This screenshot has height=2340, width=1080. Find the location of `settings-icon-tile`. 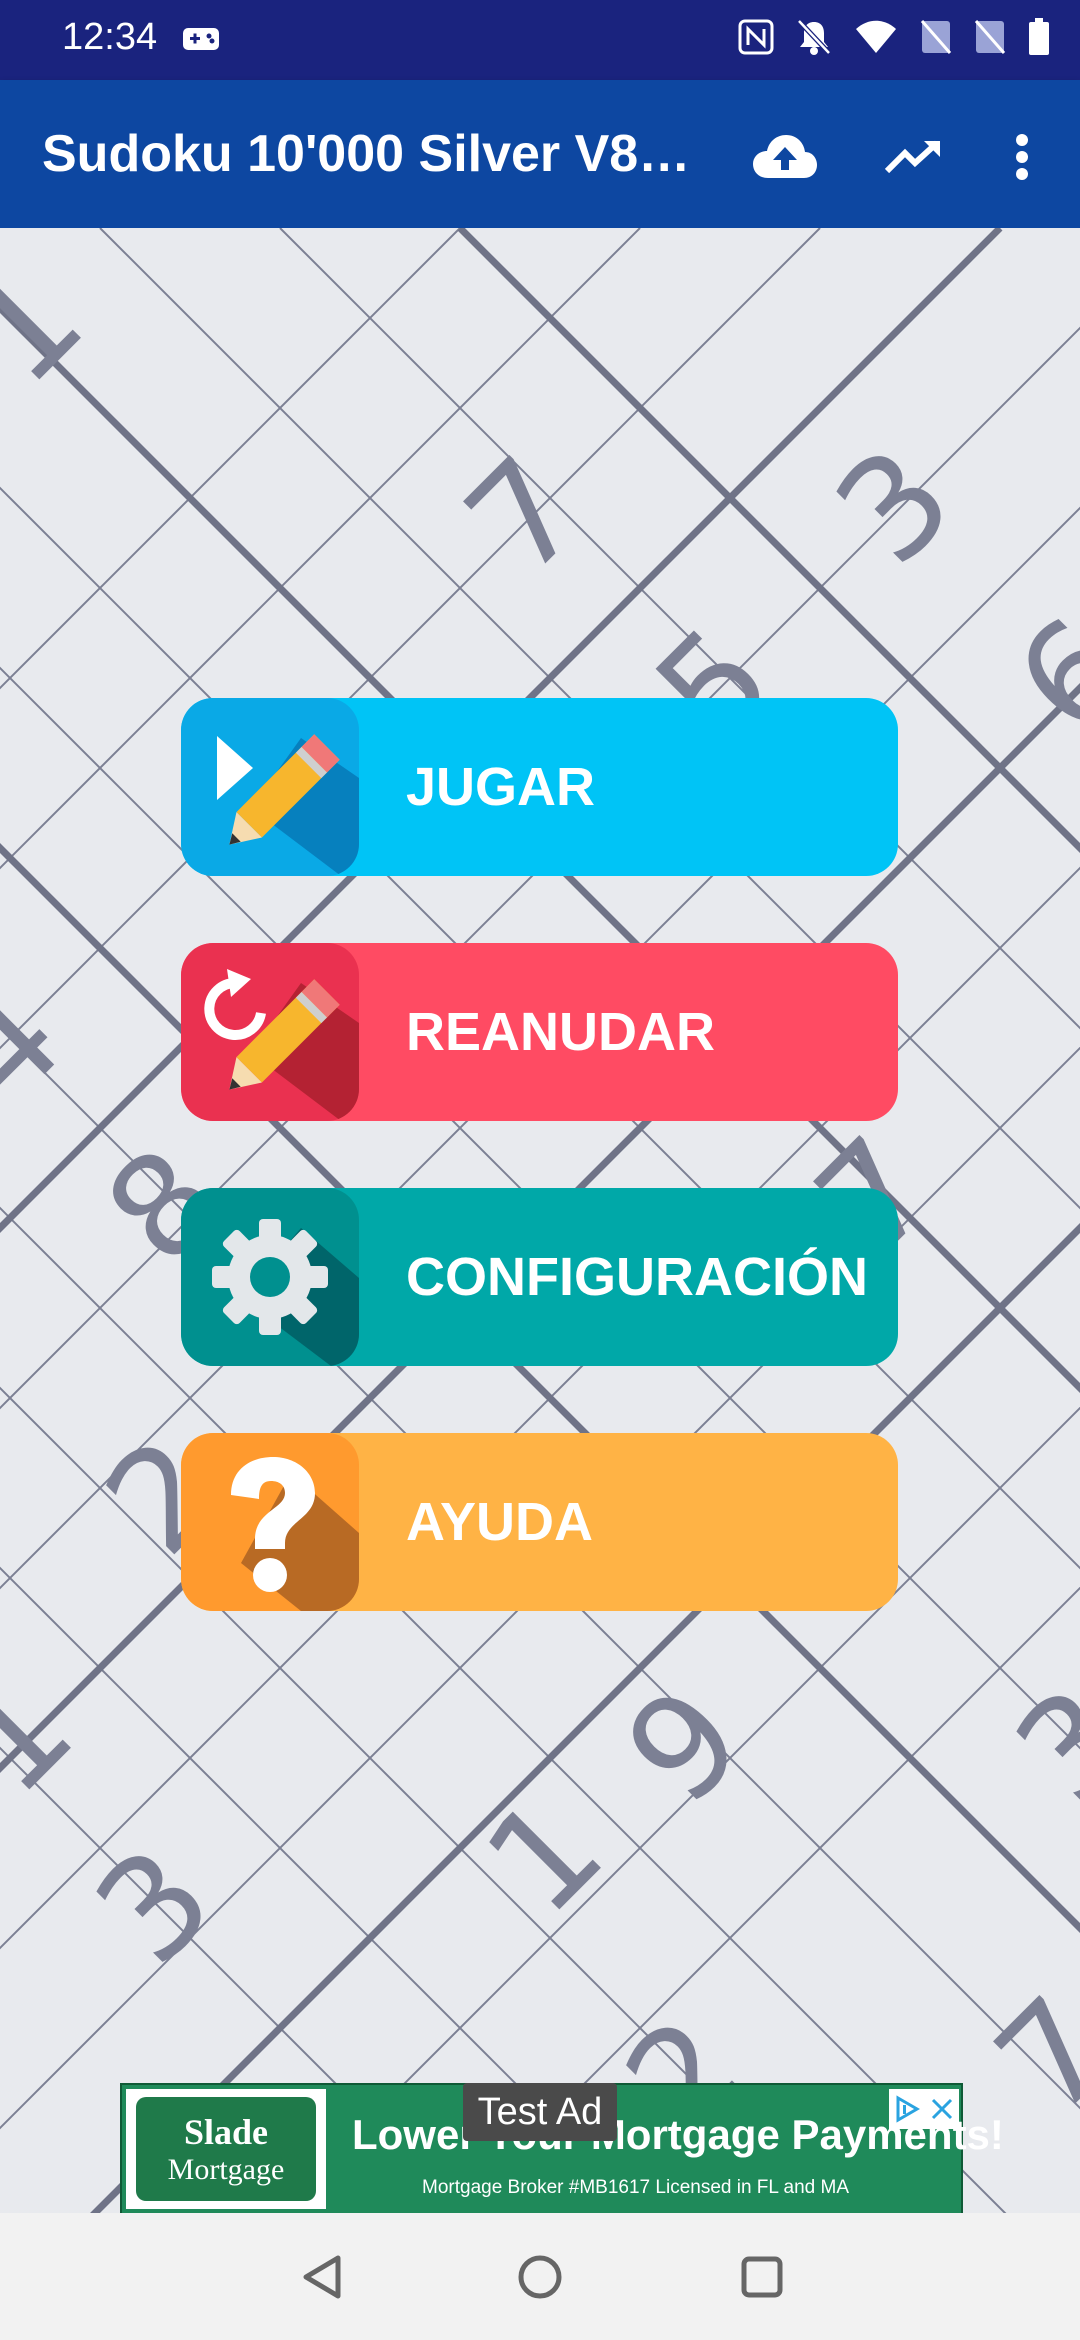

settings-icon-tile is located at coordinates (270, 1277).